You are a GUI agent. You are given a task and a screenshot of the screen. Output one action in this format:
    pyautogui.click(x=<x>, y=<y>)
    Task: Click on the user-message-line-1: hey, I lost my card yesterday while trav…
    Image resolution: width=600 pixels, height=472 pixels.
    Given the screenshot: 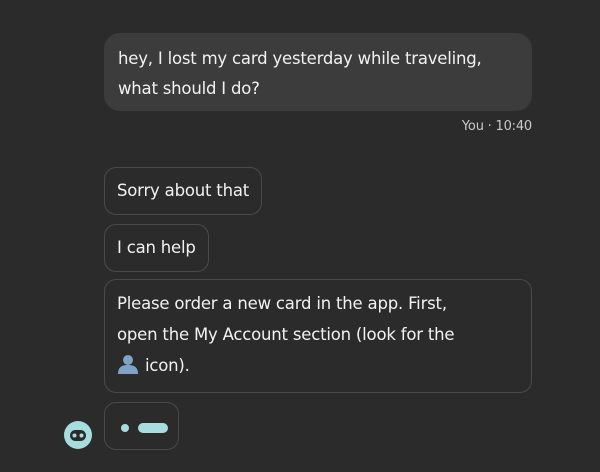 What is the action you would take?
    pyautogui.click(x=300, y=58)
    